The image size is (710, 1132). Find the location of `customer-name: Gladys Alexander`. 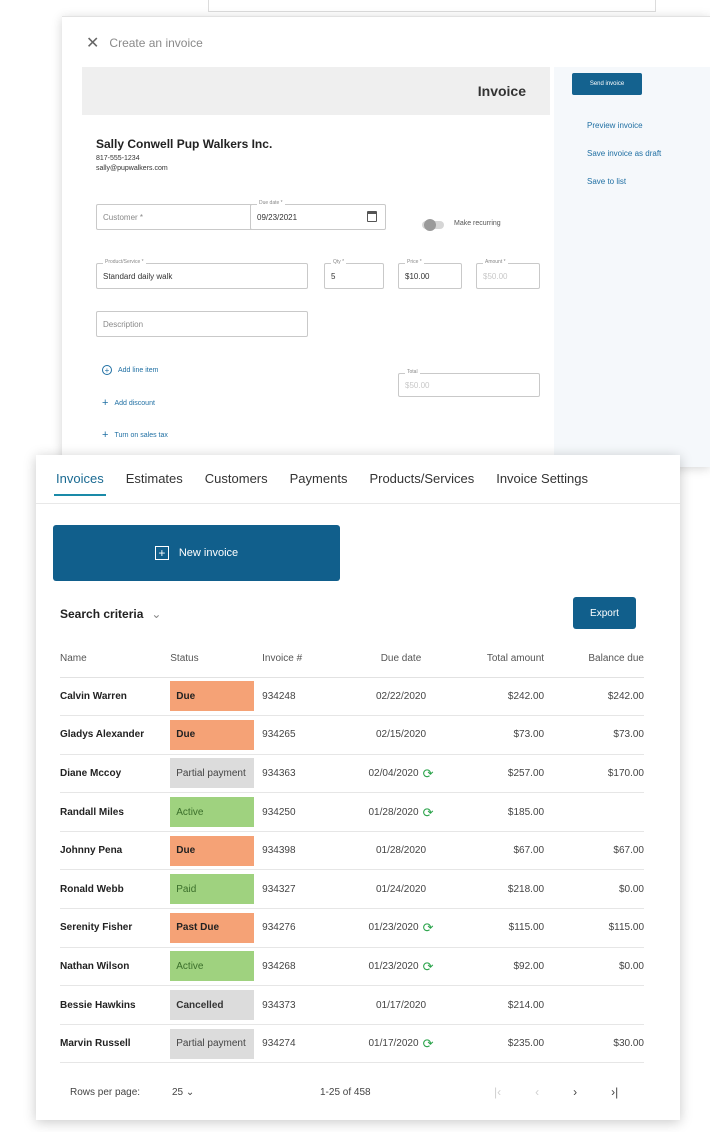

customer-name: Gladys Alexander is located at coordinates (115, 735).